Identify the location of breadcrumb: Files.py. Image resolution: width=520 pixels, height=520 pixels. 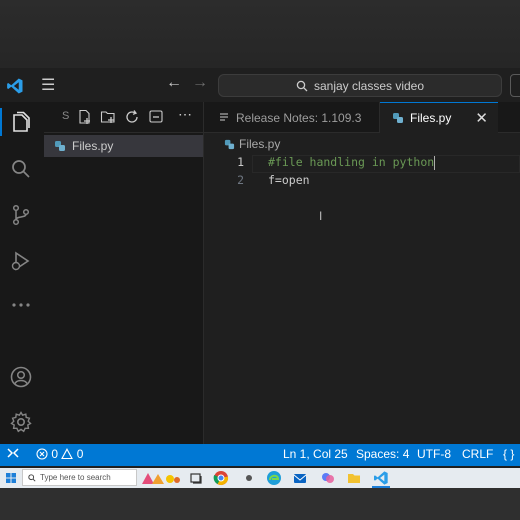
(252, 144).